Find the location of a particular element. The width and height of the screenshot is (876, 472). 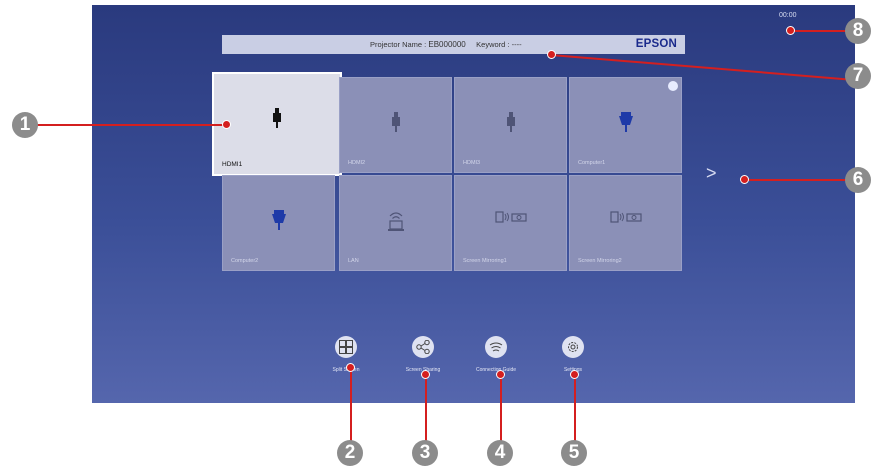

callout-badge-8: 8 is located at coordinates (858, 31).